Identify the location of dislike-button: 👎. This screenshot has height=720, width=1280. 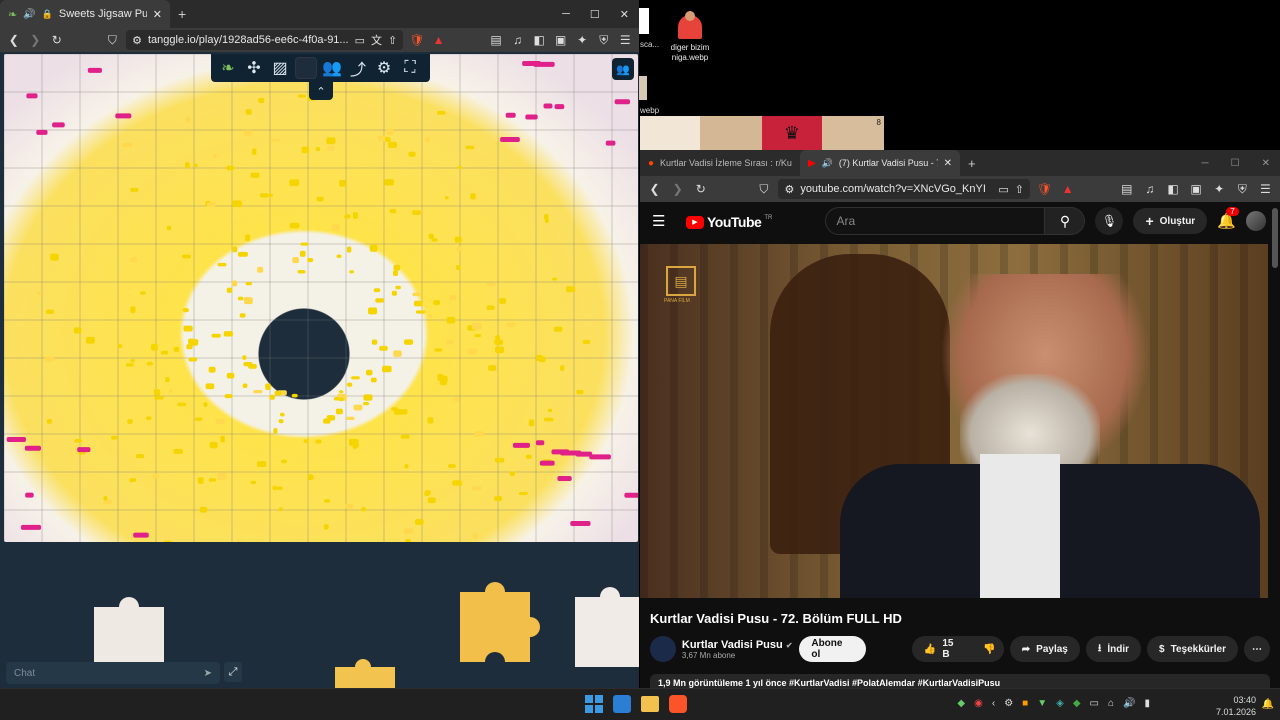
(989, 649).